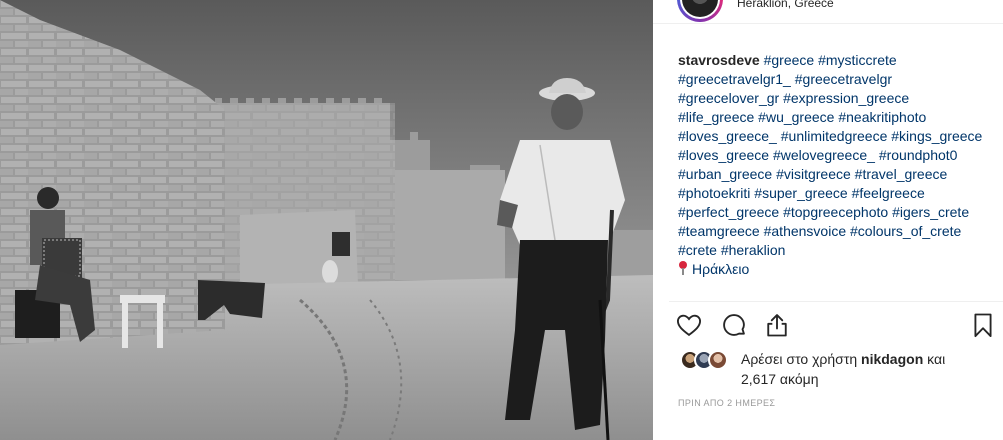  I want to click on share-icon, so click(777, 325).